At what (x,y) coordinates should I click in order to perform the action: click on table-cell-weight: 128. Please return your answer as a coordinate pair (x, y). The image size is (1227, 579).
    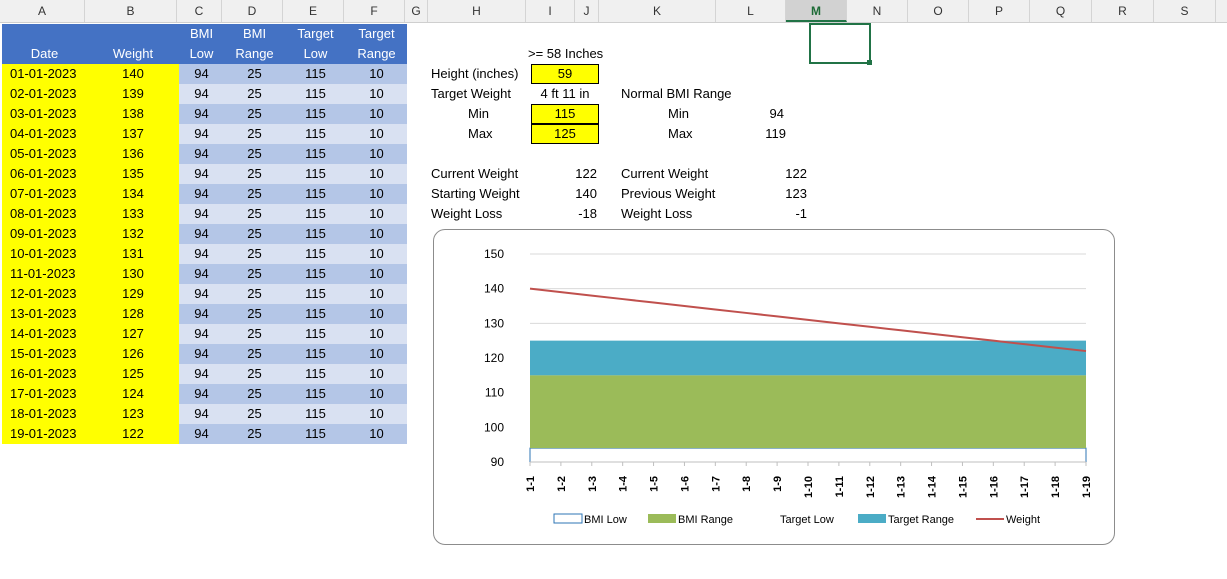
    Looking at the image, I should click on (133, 314).